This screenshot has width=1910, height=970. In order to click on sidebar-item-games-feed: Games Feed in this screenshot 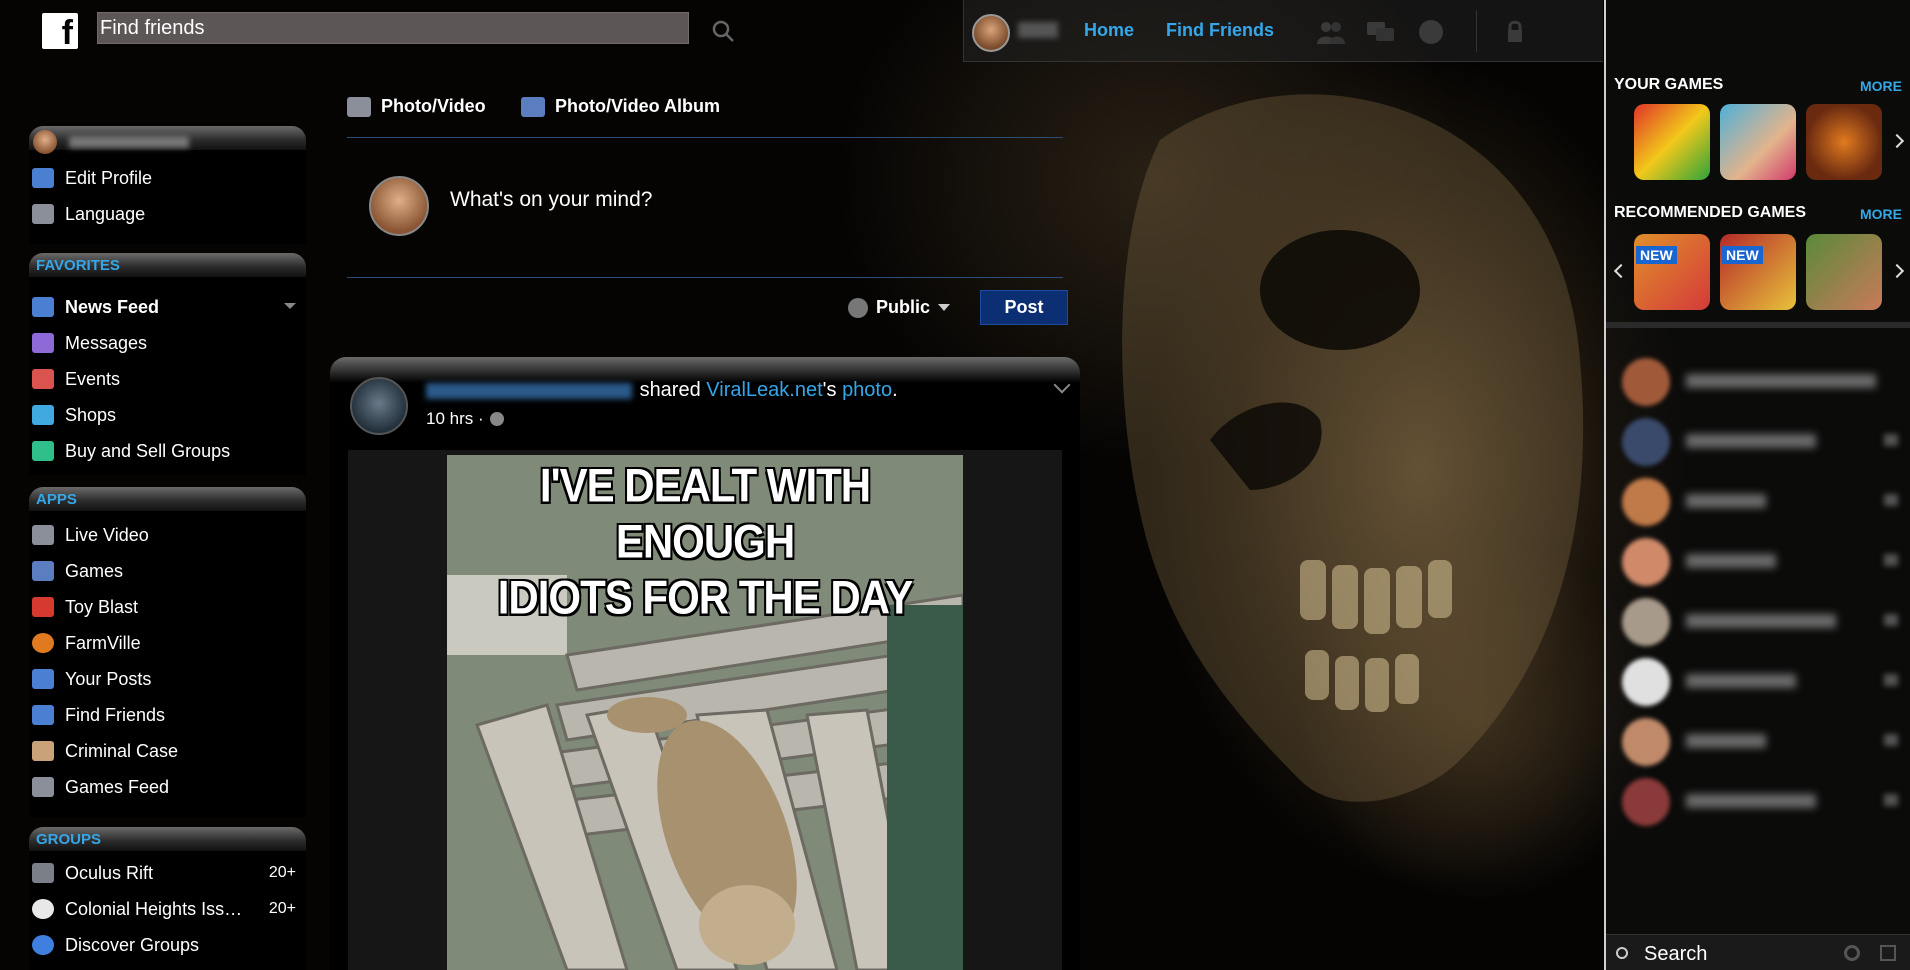, I will do `click(167, 787)`.